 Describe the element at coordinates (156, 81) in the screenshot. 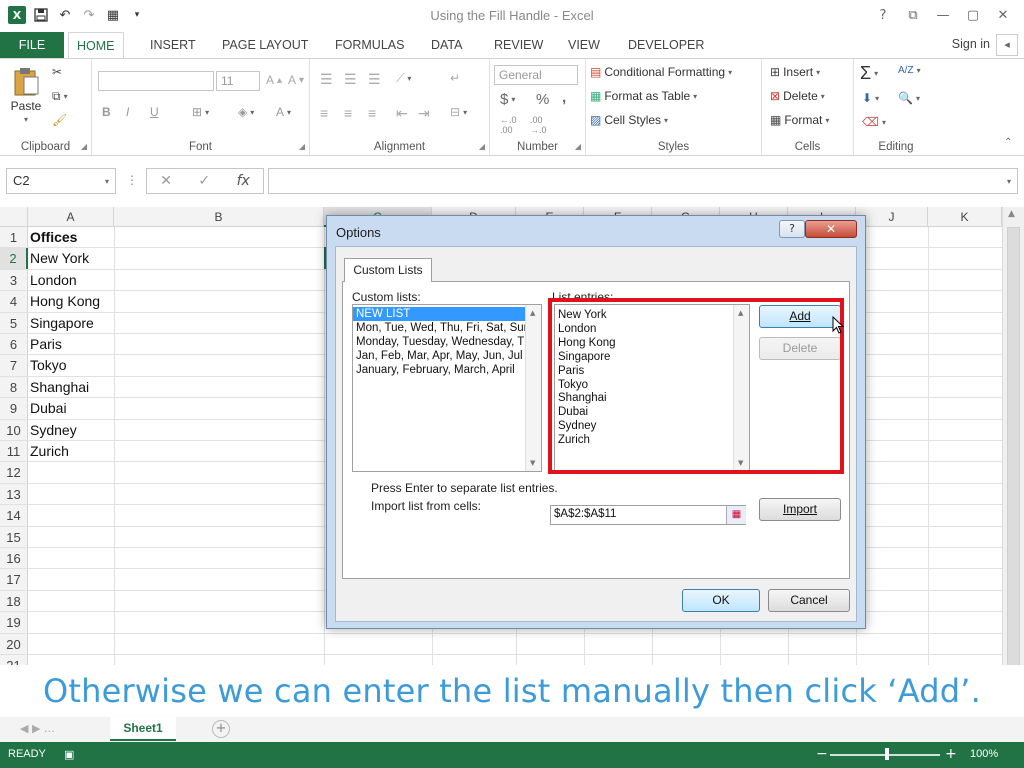

I see `font-name-box` at that location.